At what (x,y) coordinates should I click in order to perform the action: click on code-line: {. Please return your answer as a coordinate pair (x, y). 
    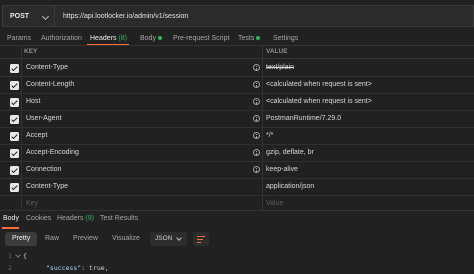
    Looking at the image, I should click on (25, 256).